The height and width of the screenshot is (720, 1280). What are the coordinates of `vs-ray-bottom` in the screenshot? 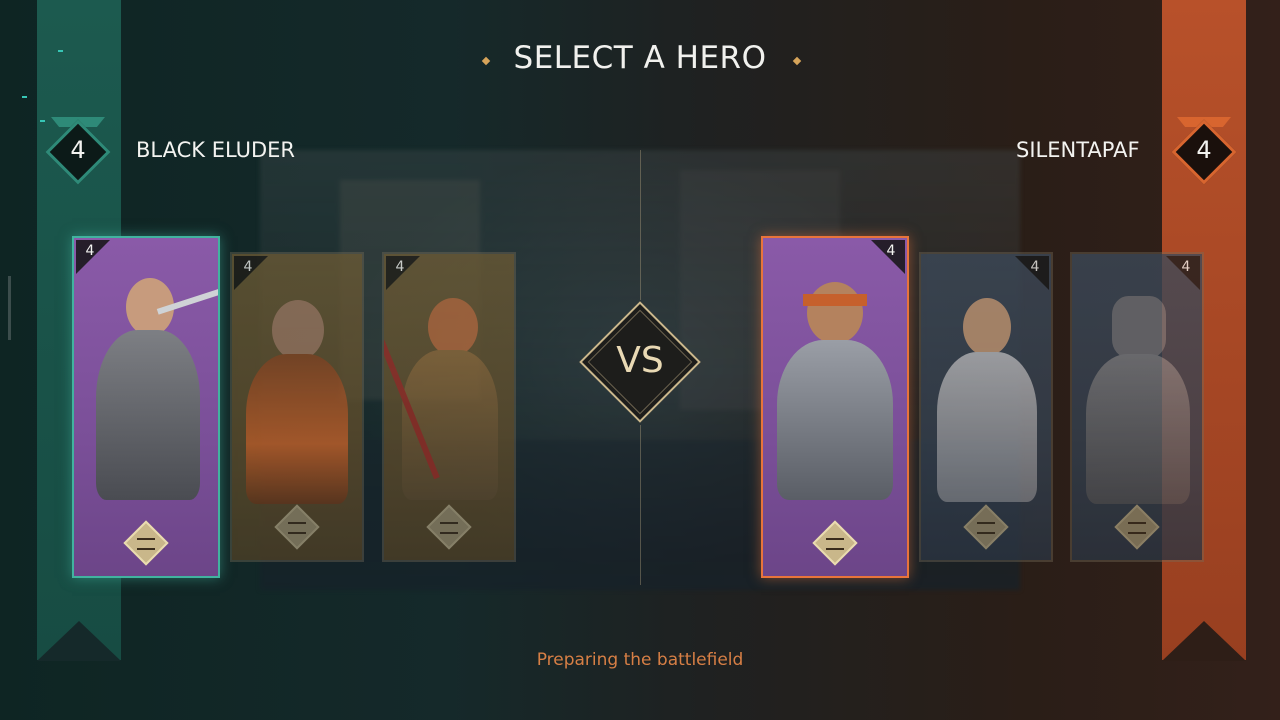 It's located at (640, 505).